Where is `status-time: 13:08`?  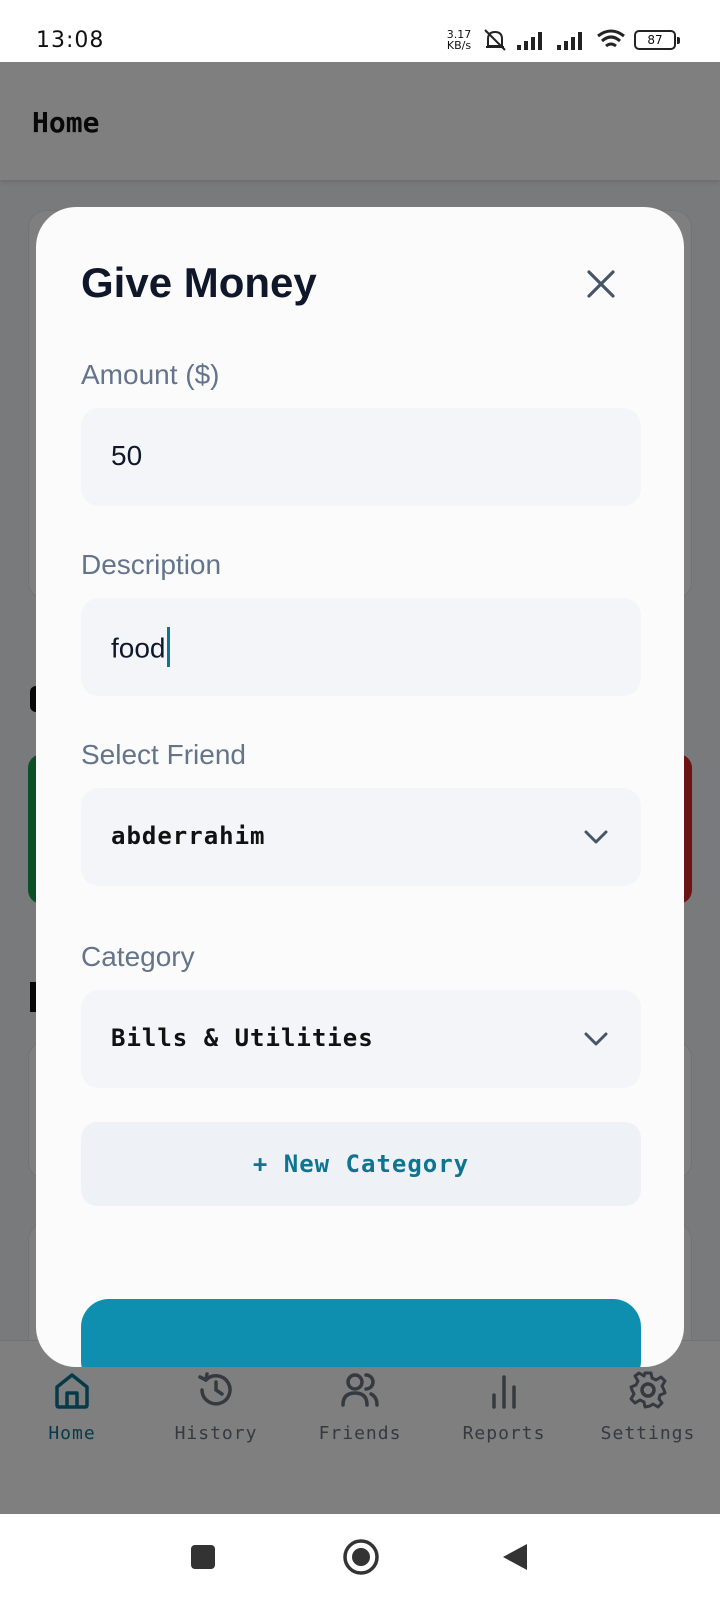
status-time: 13:08 is located at coordinates (70, 40).